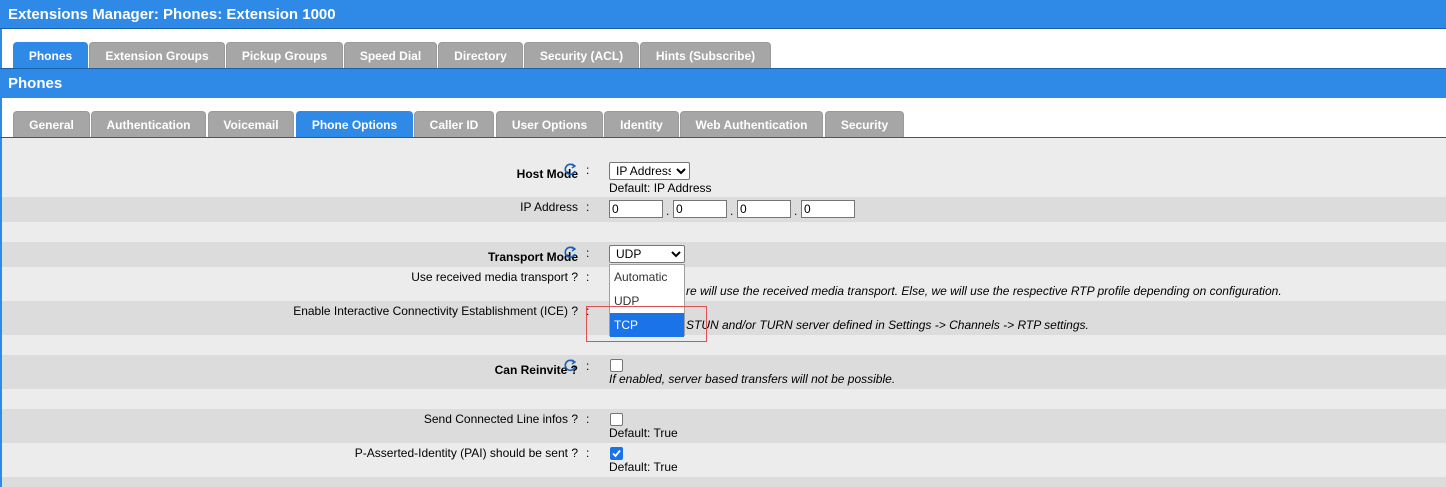 The width and height of the screenshot is (1446, 487). I want to click on ip-octet-3-input, so click(764, 209).